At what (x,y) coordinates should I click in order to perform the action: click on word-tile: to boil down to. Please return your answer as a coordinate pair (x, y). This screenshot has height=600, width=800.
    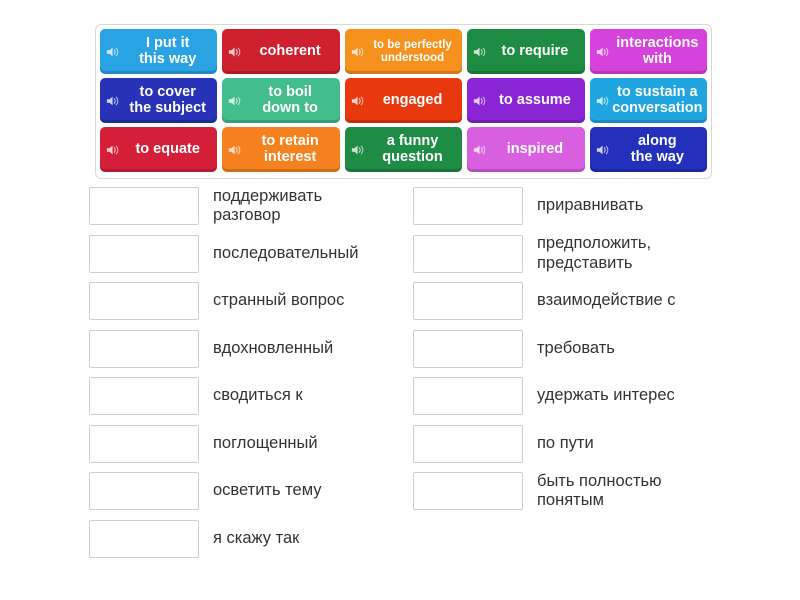
    Looking at the image, I should click on (281, 100).